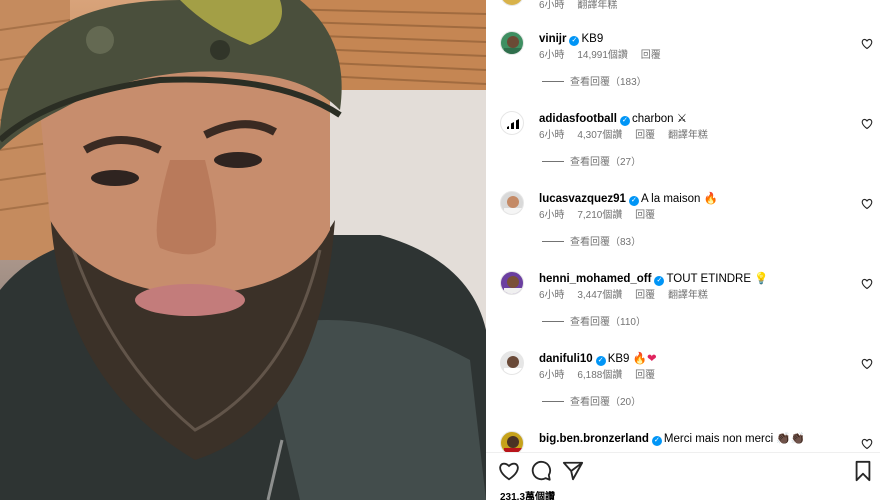 The height and width of the screenshot is (500, 880). Describe the element at coordinates (710, 199) in the screenshot. I see `fire-emoji: 🔥` at that location.